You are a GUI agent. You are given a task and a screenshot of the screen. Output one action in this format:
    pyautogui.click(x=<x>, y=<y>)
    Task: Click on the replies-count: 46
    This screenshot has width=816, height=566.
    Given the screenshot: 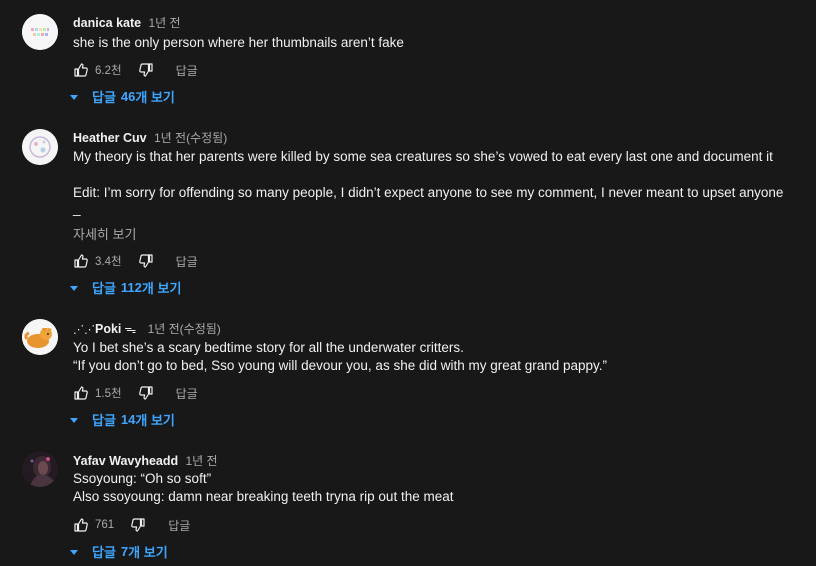 What is the action you would take?
    pyautogui.click(x=128, y=96)
    